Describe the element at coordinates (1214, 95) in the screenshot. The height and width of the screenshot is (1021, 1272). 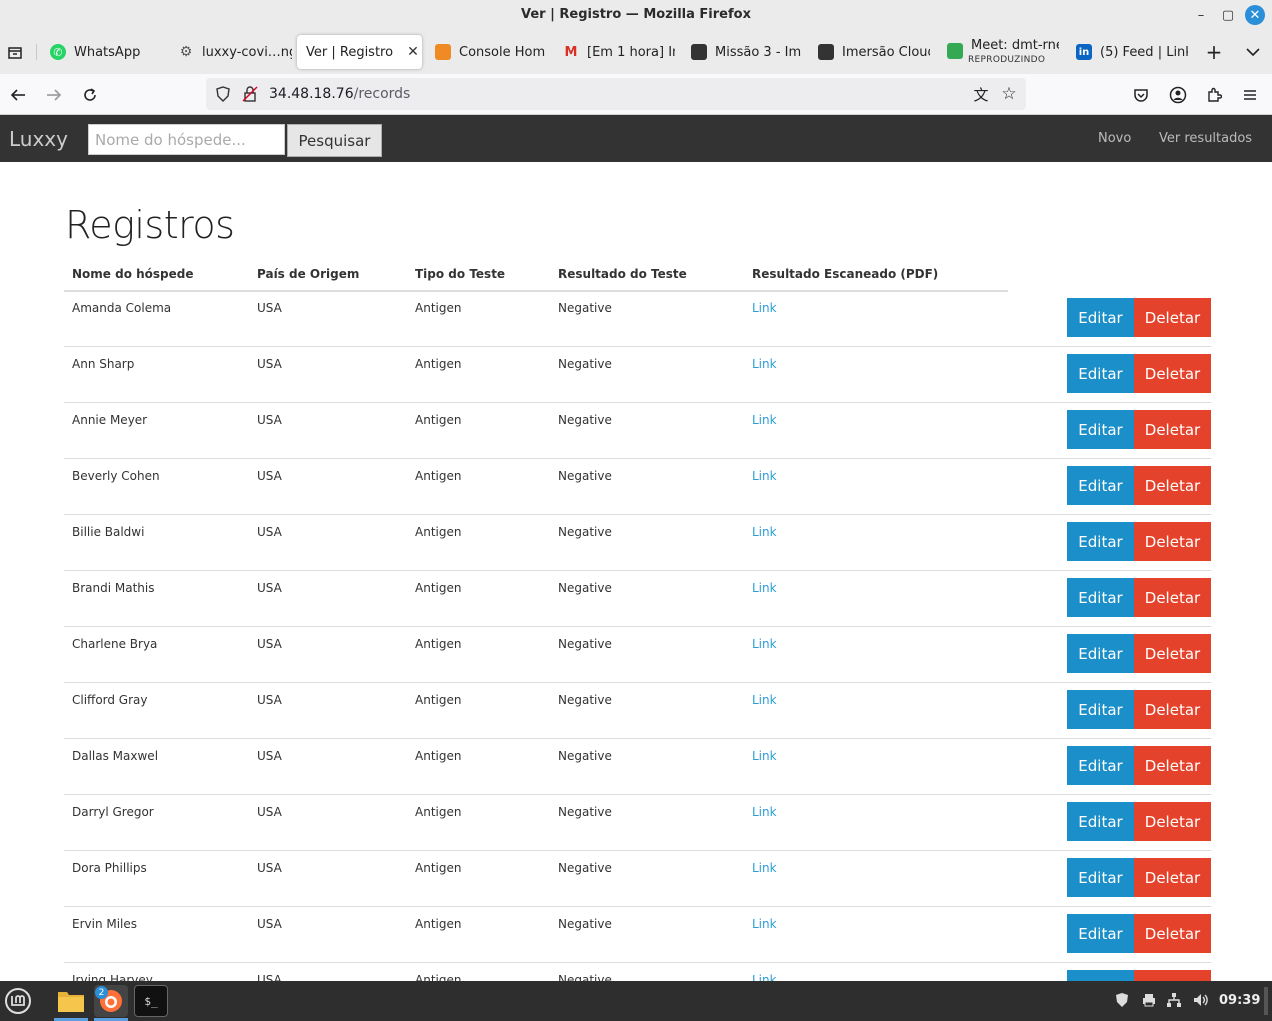
I see `extensions-icon` at that location.